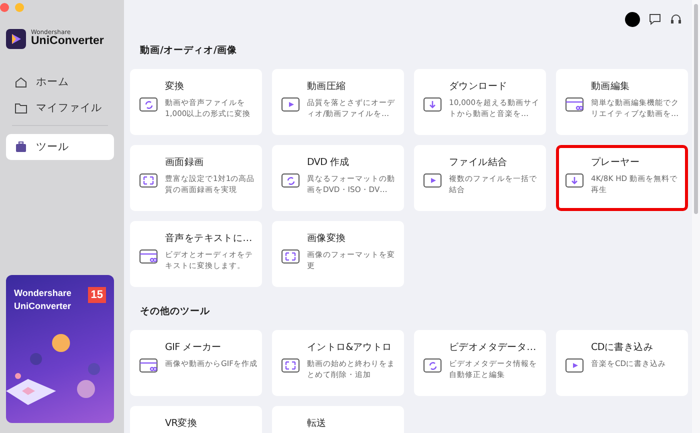 The image size is (700, 433). What do you see at coordinates (67, 42) in the screenshot?
I see `product-name: UniConverter` at bounding box center [67, 42].